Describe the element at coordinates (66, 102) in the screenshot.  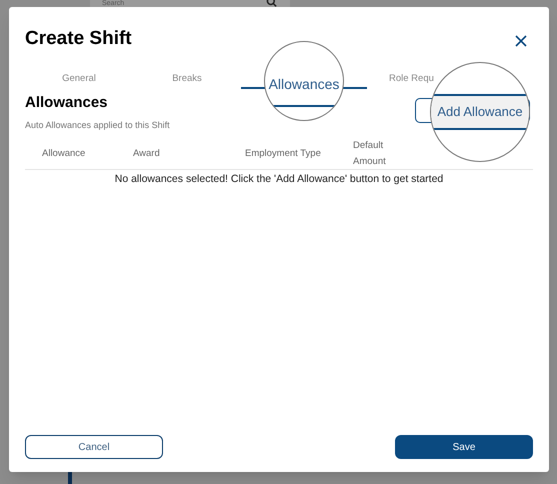
I see `section-heading: Allowances` at that location.